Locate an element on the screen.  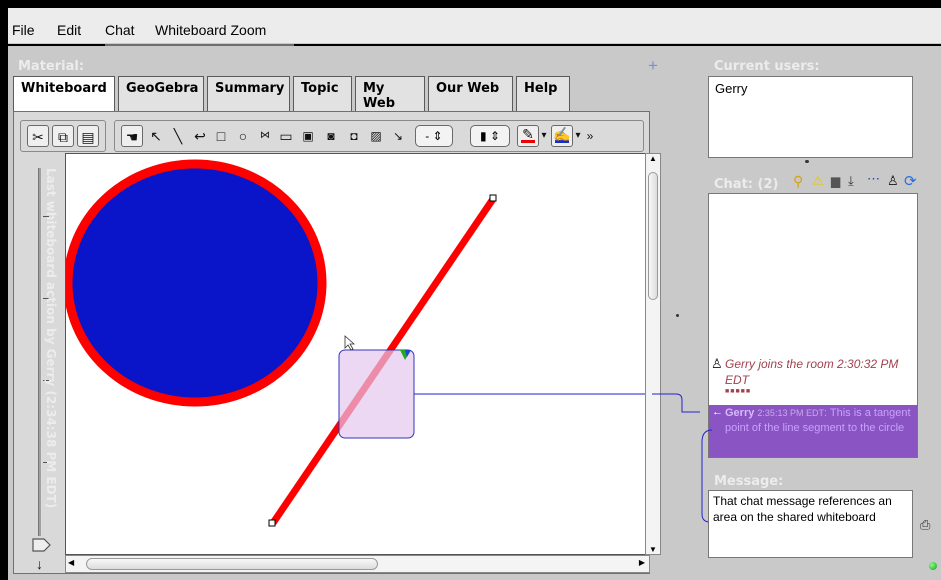
menu-whiteboard-zoom: Whiteboard Zoom is located at coordinates (210, 30).